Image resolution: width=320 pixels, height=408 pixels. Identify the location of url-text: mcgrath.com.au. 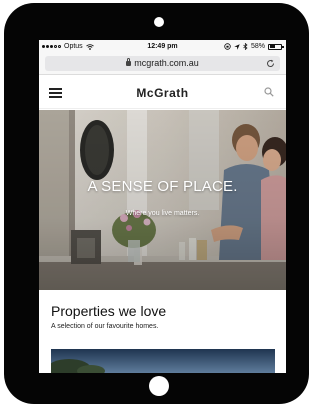
(166, 63).